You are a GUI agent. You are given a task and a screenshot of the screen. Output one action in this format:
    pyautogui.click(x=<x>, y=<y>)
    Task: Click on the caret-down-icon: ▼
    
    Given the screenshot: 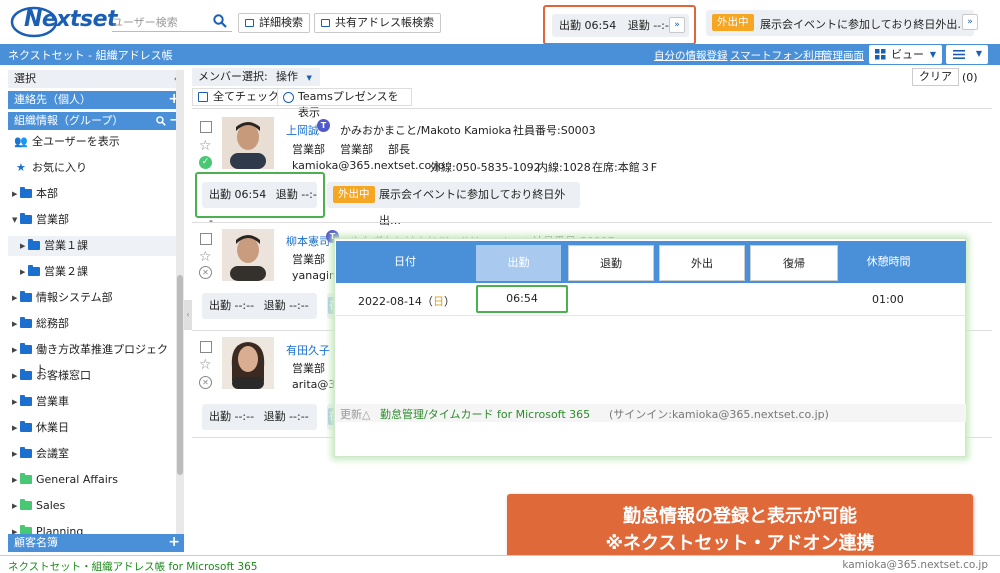 What is the action you would take?
    pyautogui.click(x=14, y=220)
    